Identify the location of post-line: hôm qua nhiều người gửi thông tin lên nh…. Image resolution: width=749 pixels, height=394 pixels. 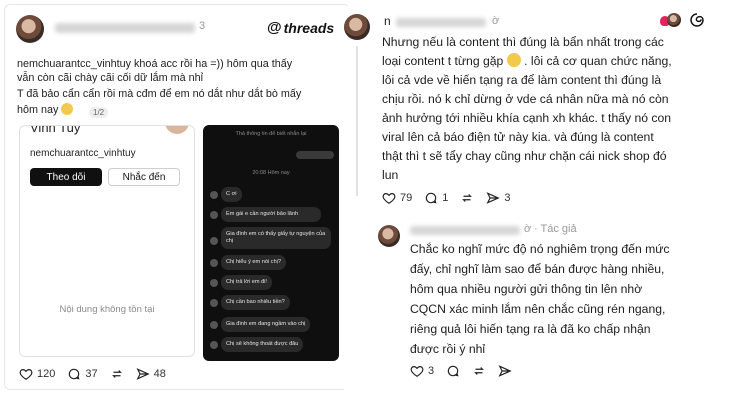
(526, 289).